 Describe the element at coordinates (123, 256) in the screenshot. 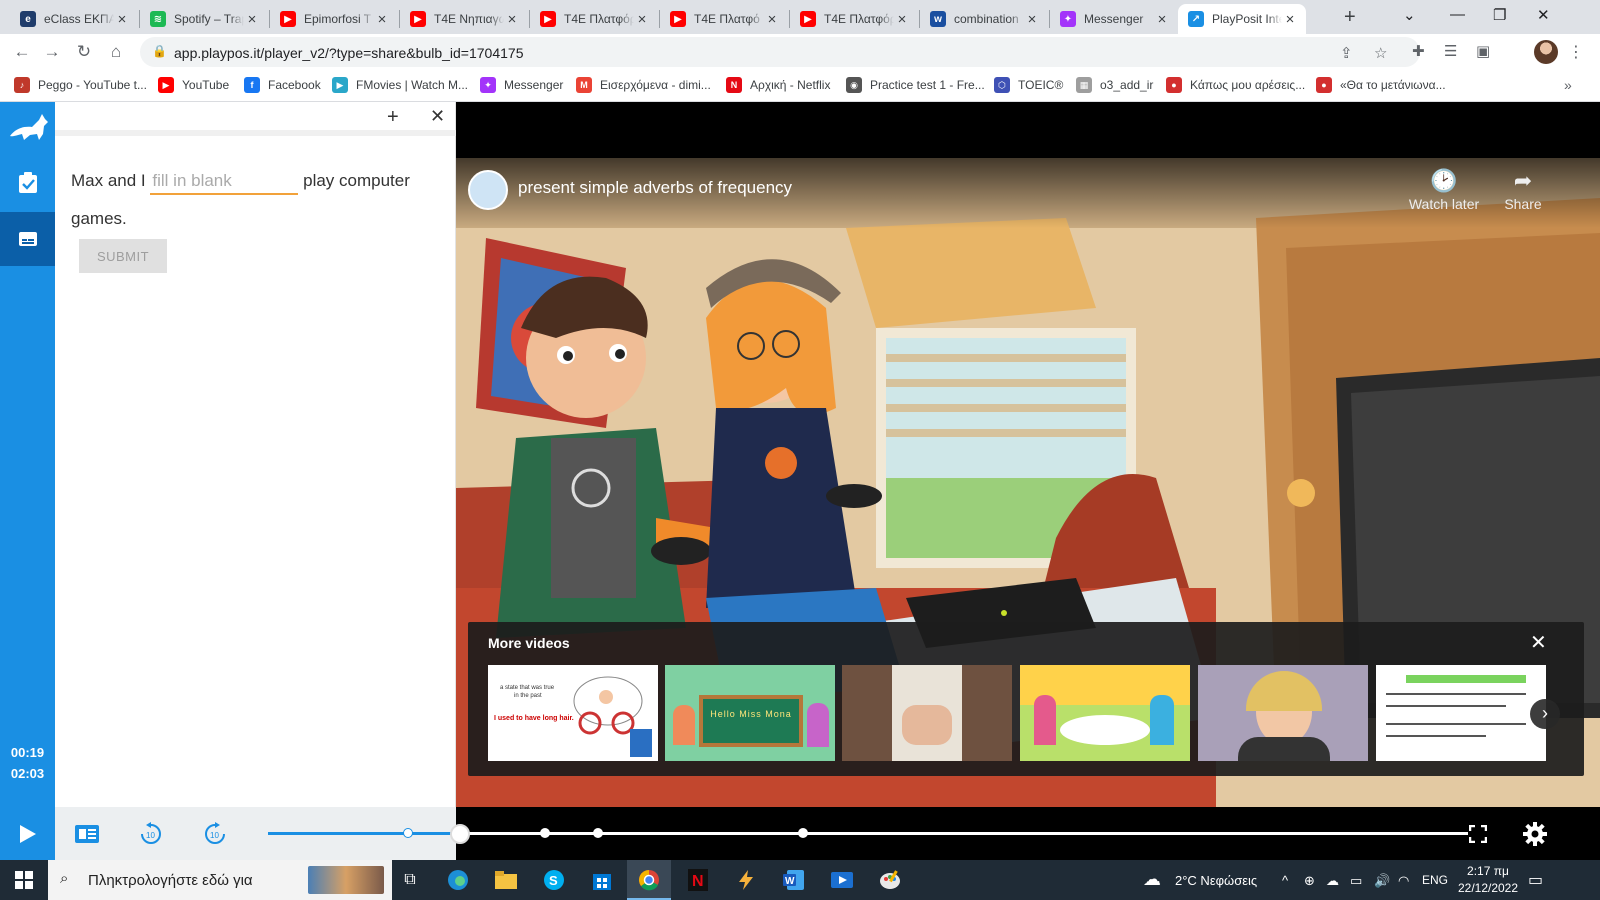

I see `submit-button: SUBMIT` at that location.